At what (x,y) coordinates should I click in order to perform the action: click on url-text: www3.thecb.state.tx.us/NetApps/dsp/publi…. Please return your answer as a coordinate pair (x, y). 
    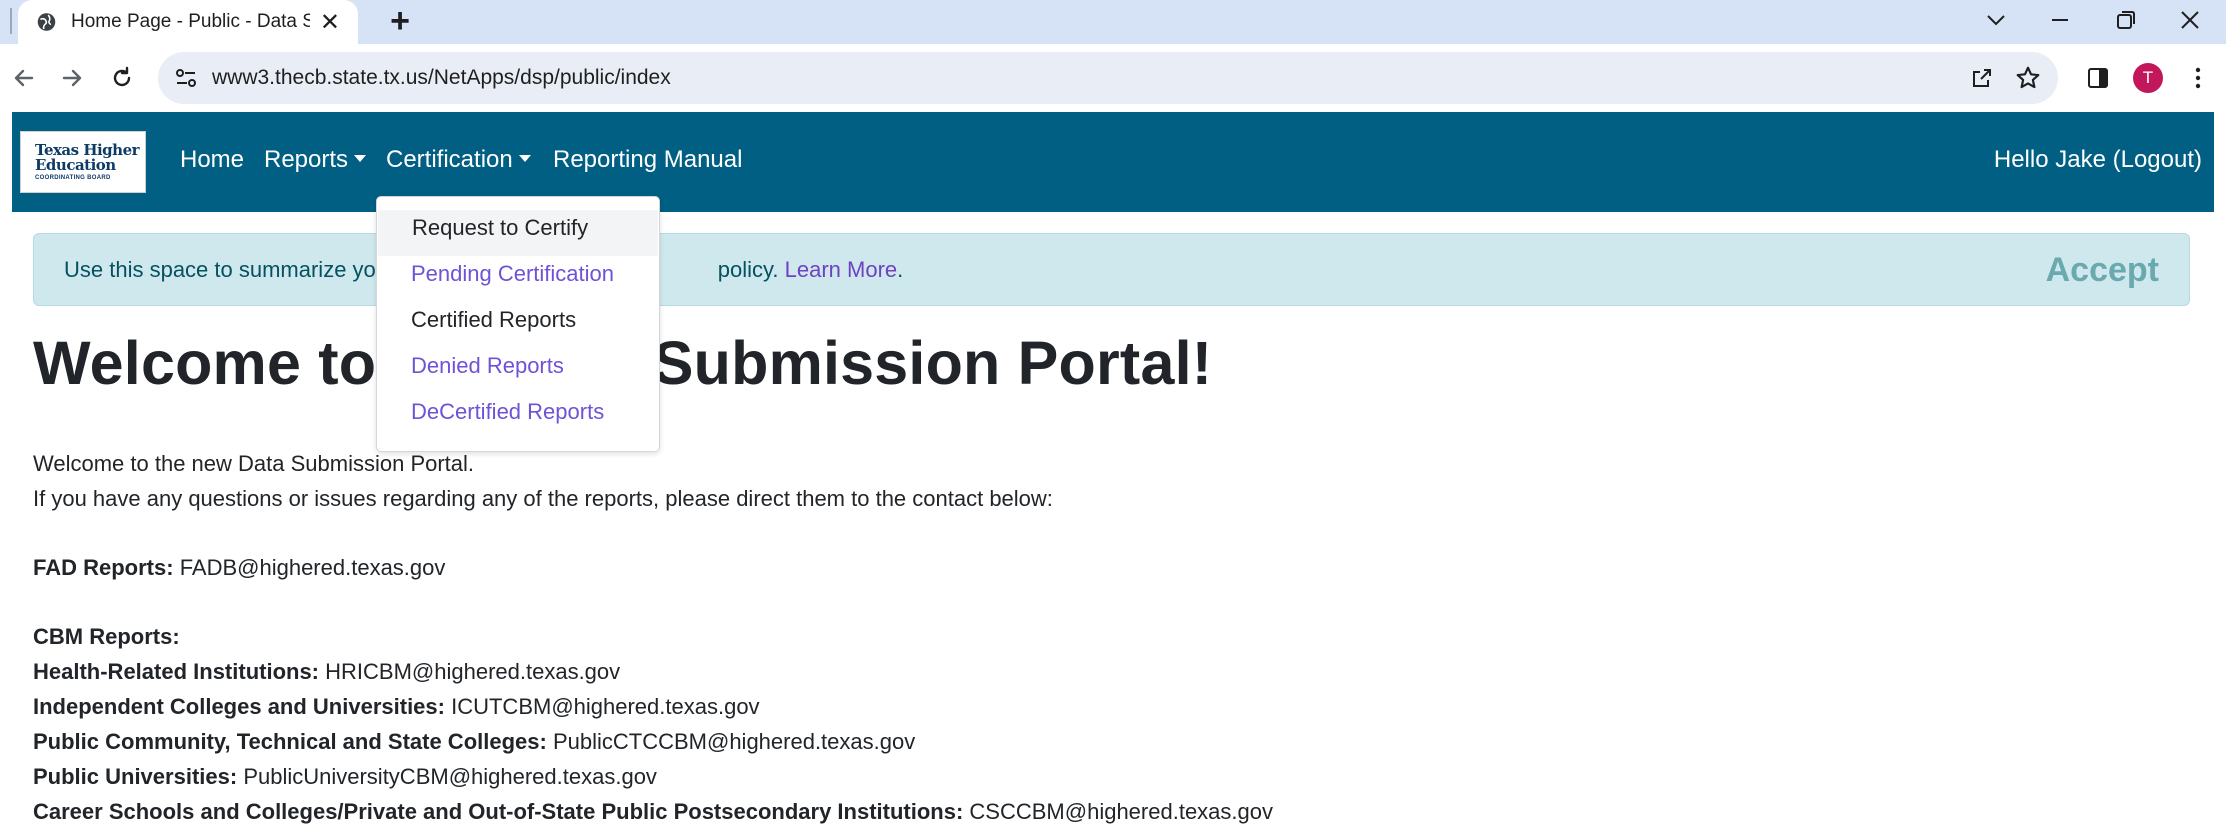
    Looking at the image, I should click on (441, 77).